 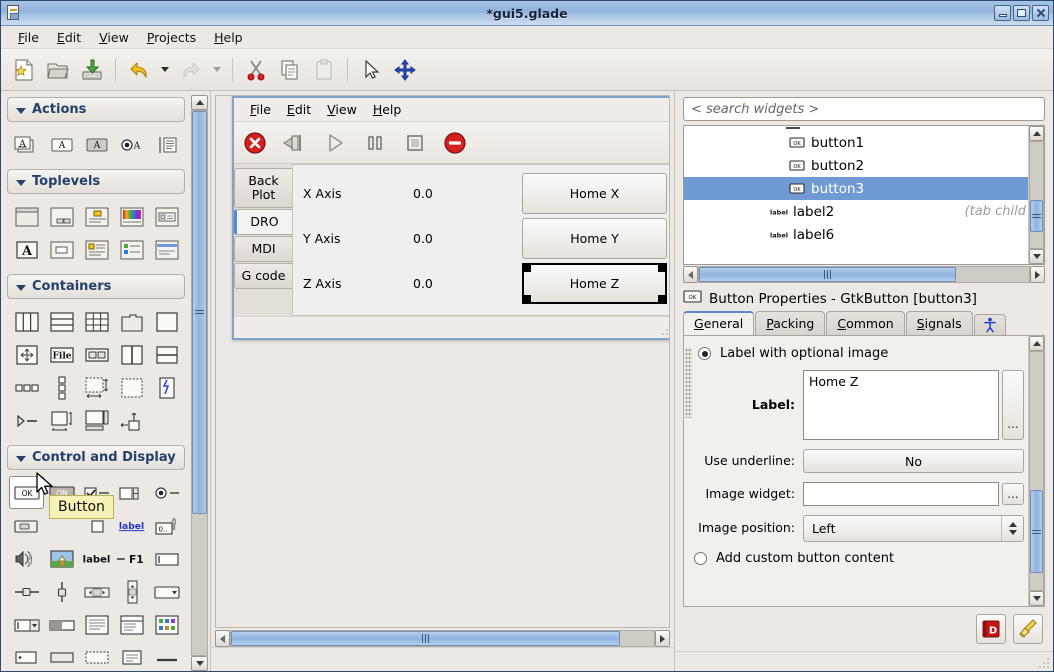 What do you see at coordinates (1036, 216) in the screenshot?
I see `tree-scroll-thumb` at bounding box center [1036, 216].